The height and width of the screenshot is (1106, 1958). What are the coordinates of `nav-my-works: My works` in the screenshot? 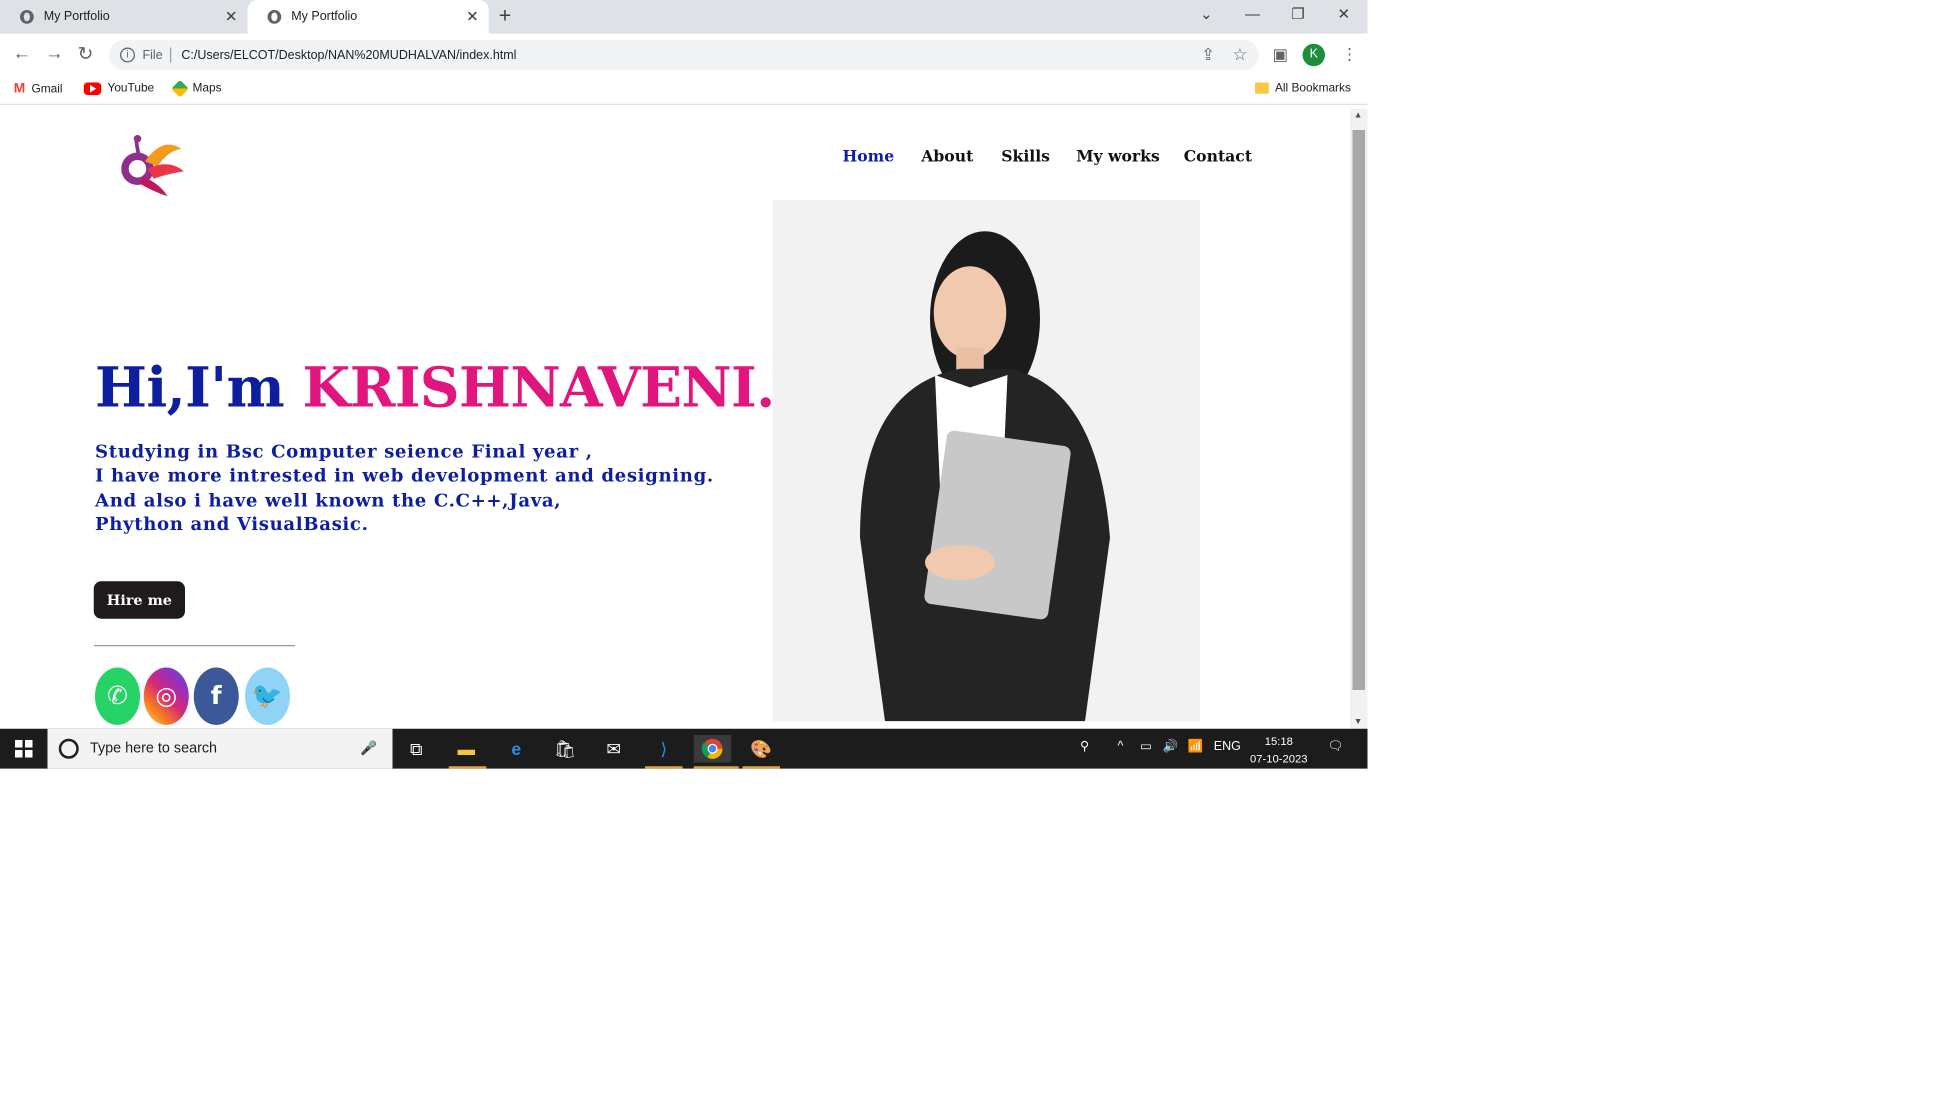 It's located at (1118, 155).